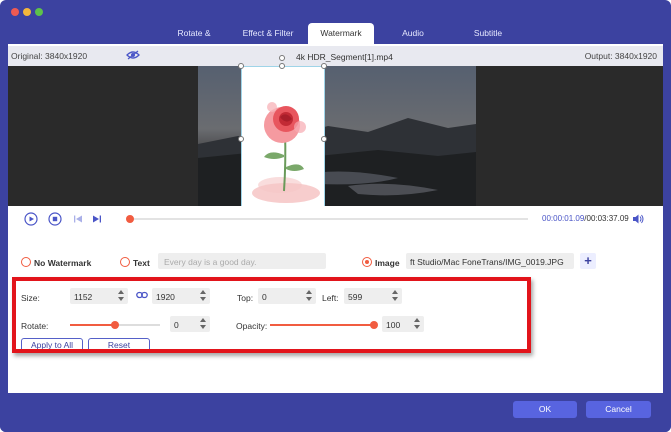  I want to click on cancel-button: Cancel, so click(618, 409).